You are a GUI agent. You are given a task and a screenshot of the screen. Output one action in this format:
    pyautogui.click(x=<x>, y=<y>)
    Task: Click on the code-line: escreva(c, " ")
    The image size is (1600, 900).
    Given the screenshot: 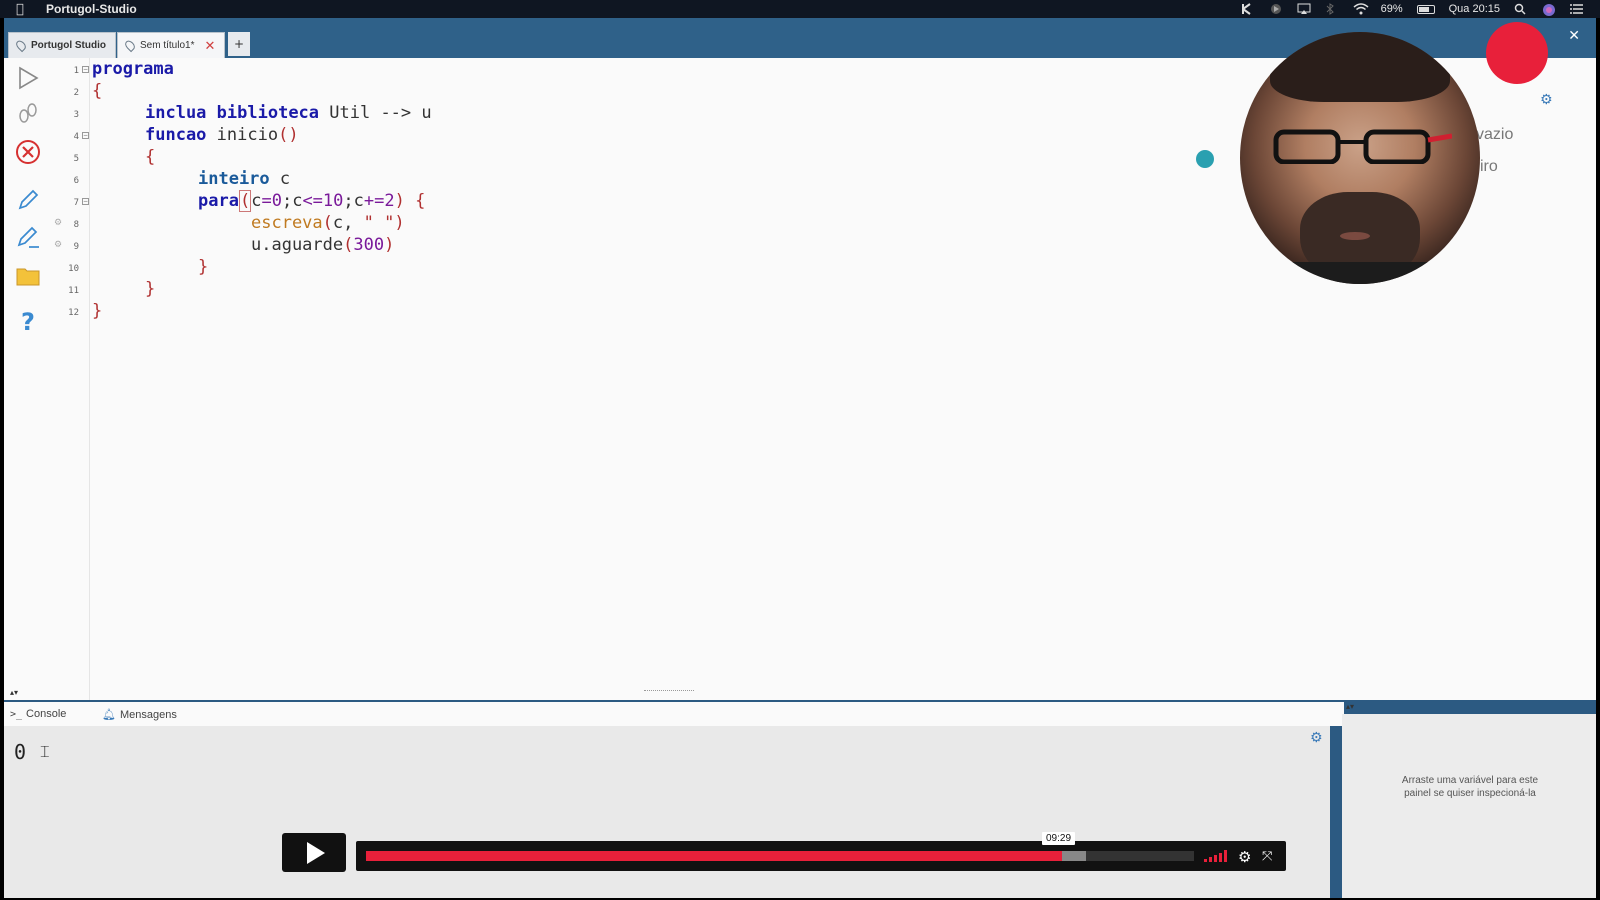 What is the action you would take?
    pyautogui.click(x=328, y=223)
    